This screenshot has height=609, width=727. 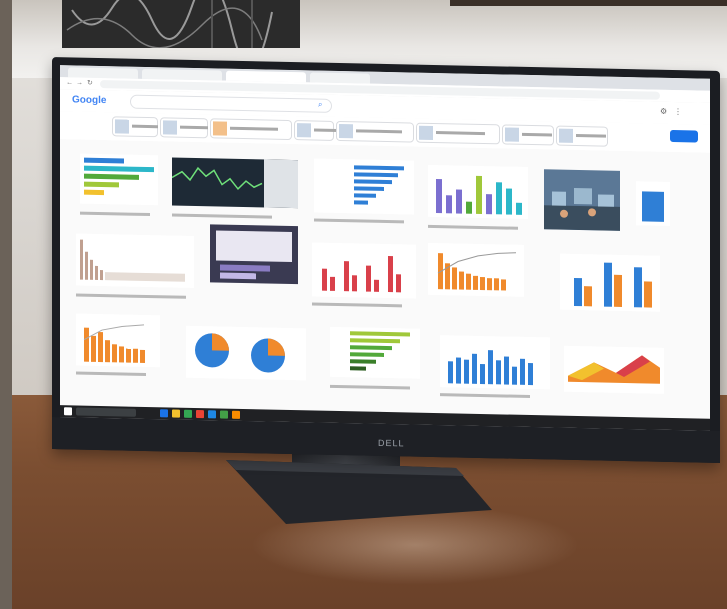 I want to click on back-icon: ←, so click(x=69, y=82).